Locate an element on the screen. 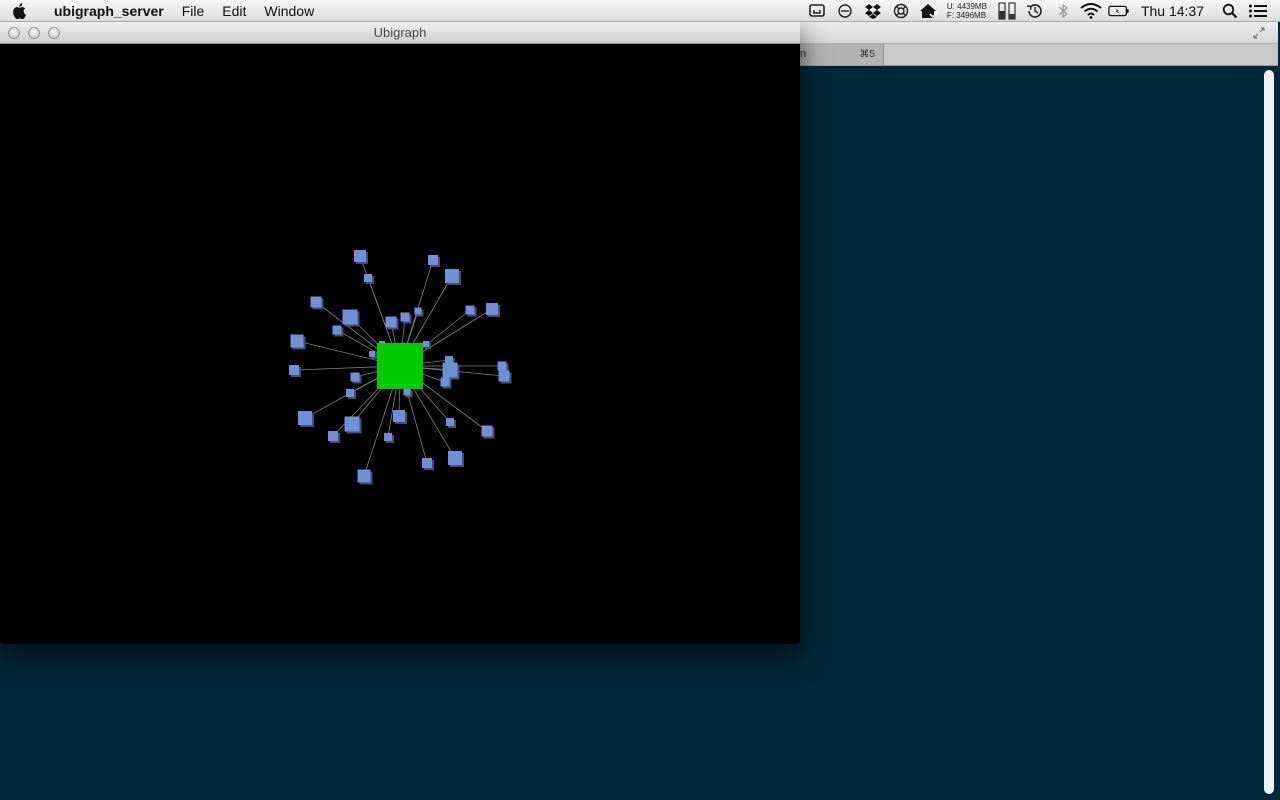 The width and height of the screenshot is (1280, 800). wifi-icon is located at coordinates (1091, 11).